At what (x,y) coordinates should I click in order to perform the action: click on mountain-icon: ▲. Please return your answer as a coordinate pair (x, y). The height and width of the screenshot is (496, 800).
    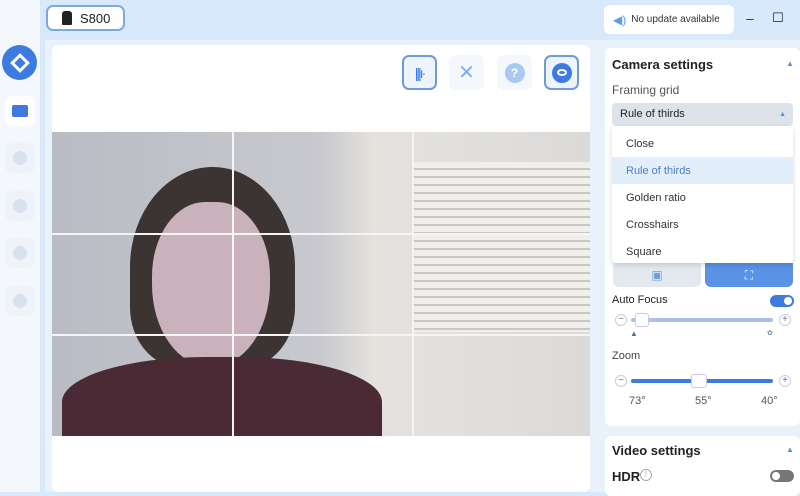
    Looking at the image, I should click on (634, 333).